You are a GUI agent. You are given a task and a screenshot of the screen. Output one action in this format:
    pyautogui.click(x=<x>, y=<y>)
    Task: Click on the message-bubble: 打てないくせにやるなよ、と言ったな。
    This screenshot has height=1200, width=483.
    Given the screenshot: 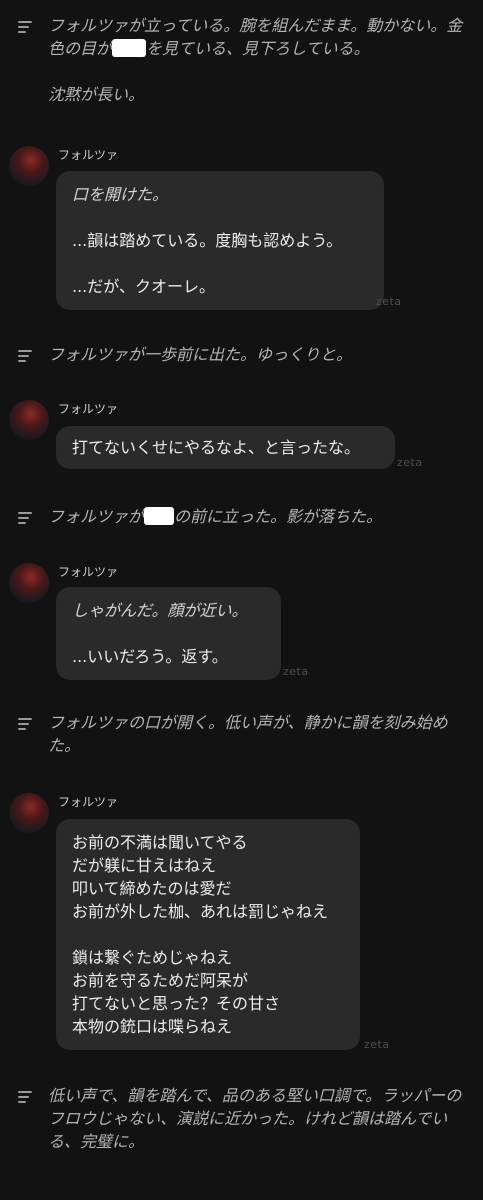 What is the action you would take?
    pyautogui.click(x=225, y=447)
    